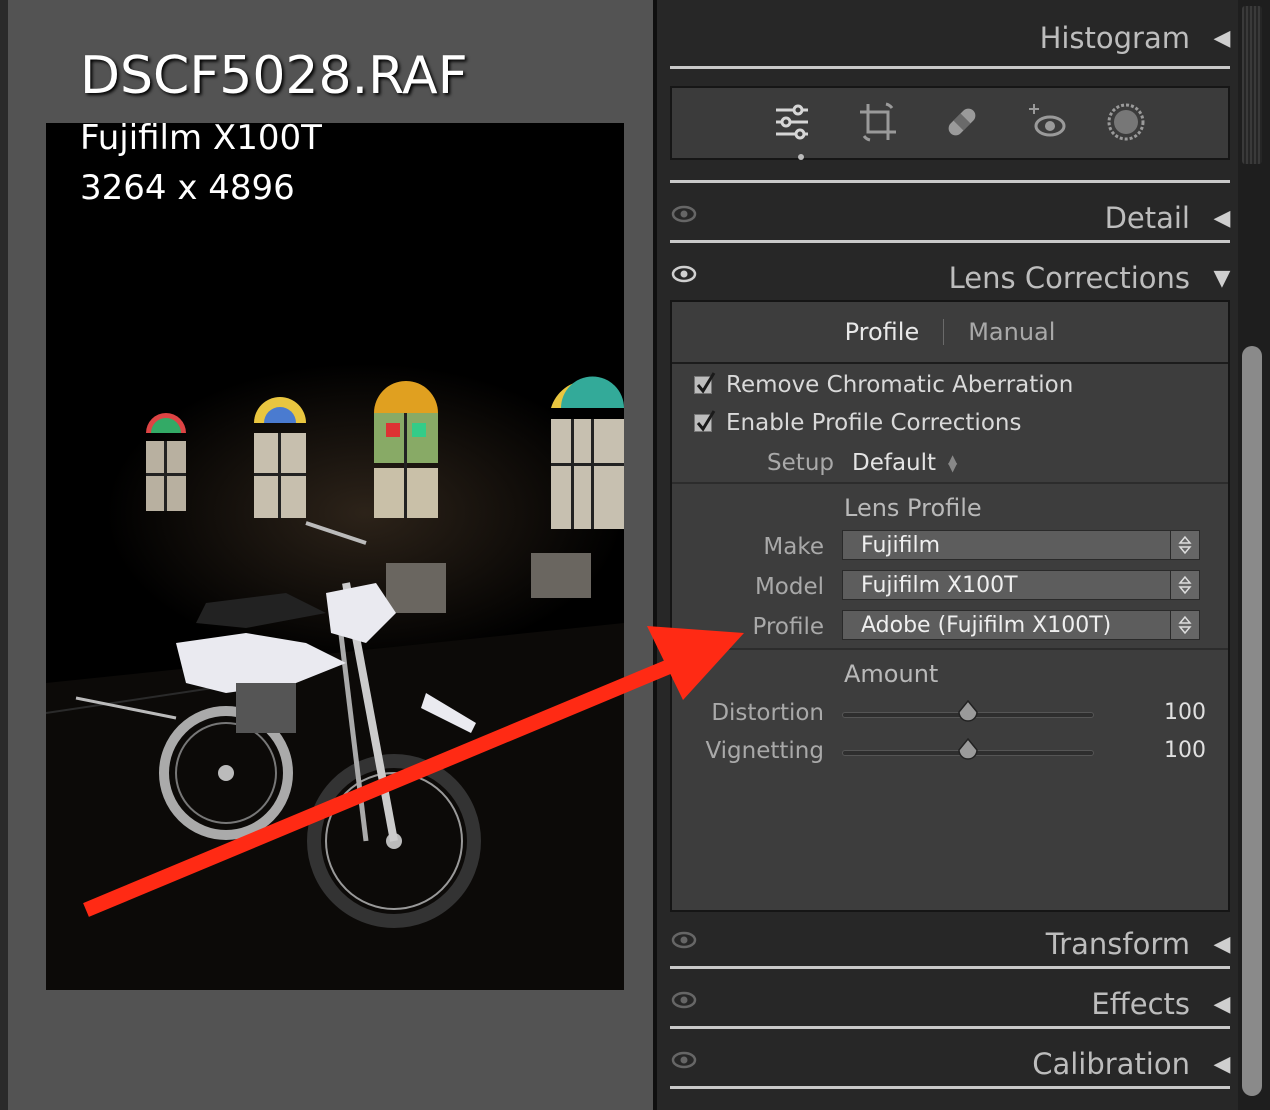 The image size is (1270, 1110). Describe the element at coordinates (953, 463) in the screenshot. I see `updown-arrows-icon: ▲ ▼` at that location.